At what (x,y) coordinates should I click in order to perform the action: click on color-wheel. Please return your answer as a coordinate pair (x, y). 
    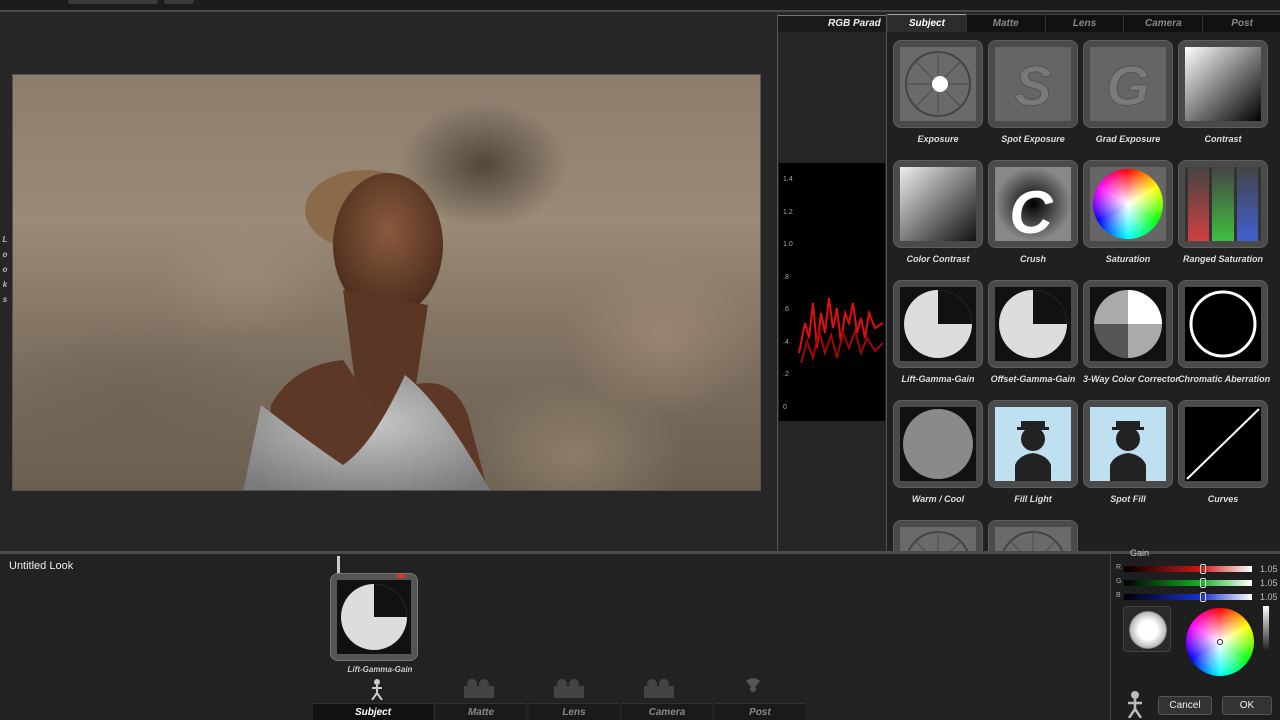
    Looking at the image, I should click on (1220, 642).